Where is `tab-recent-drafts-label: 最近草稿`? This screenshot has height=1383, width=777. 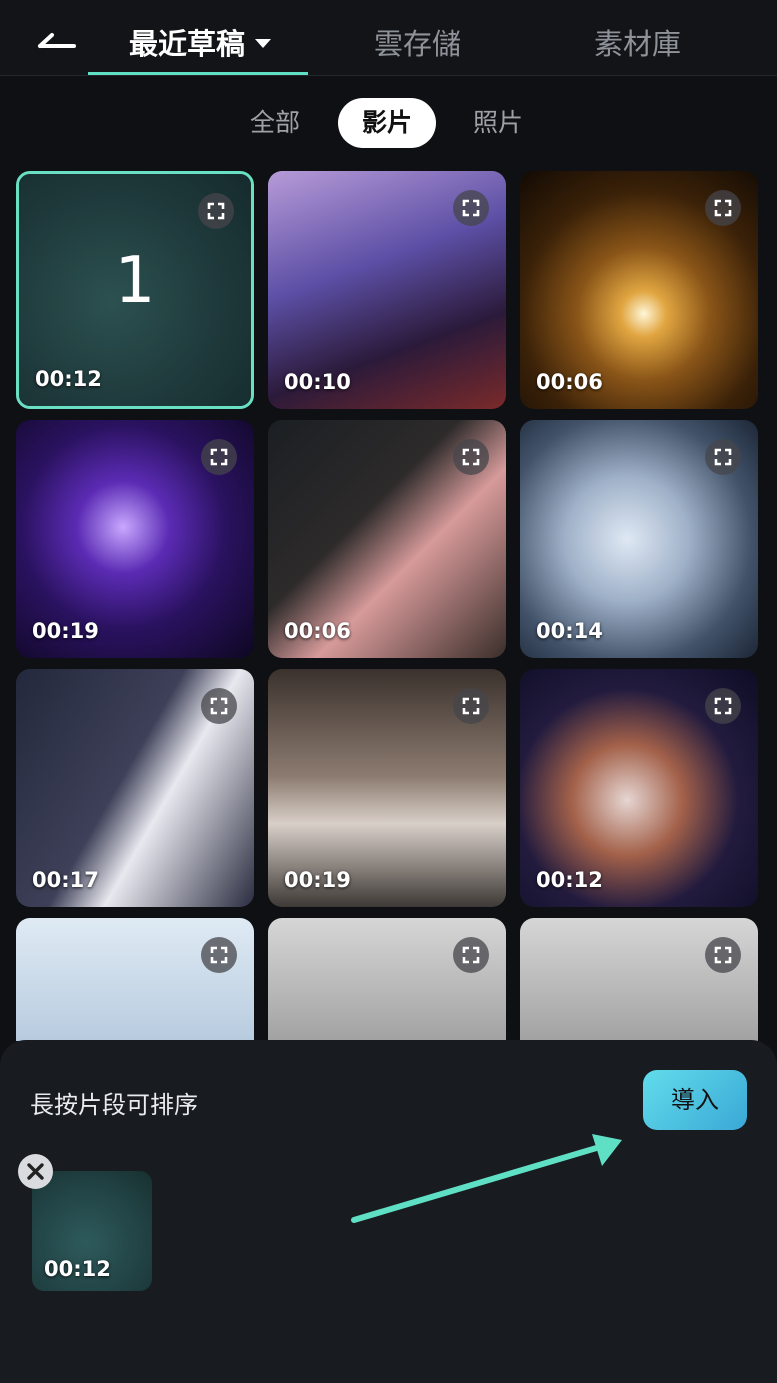 tab-recent-drafts-label: 最近草稿 is located at coordinates (186, 44).